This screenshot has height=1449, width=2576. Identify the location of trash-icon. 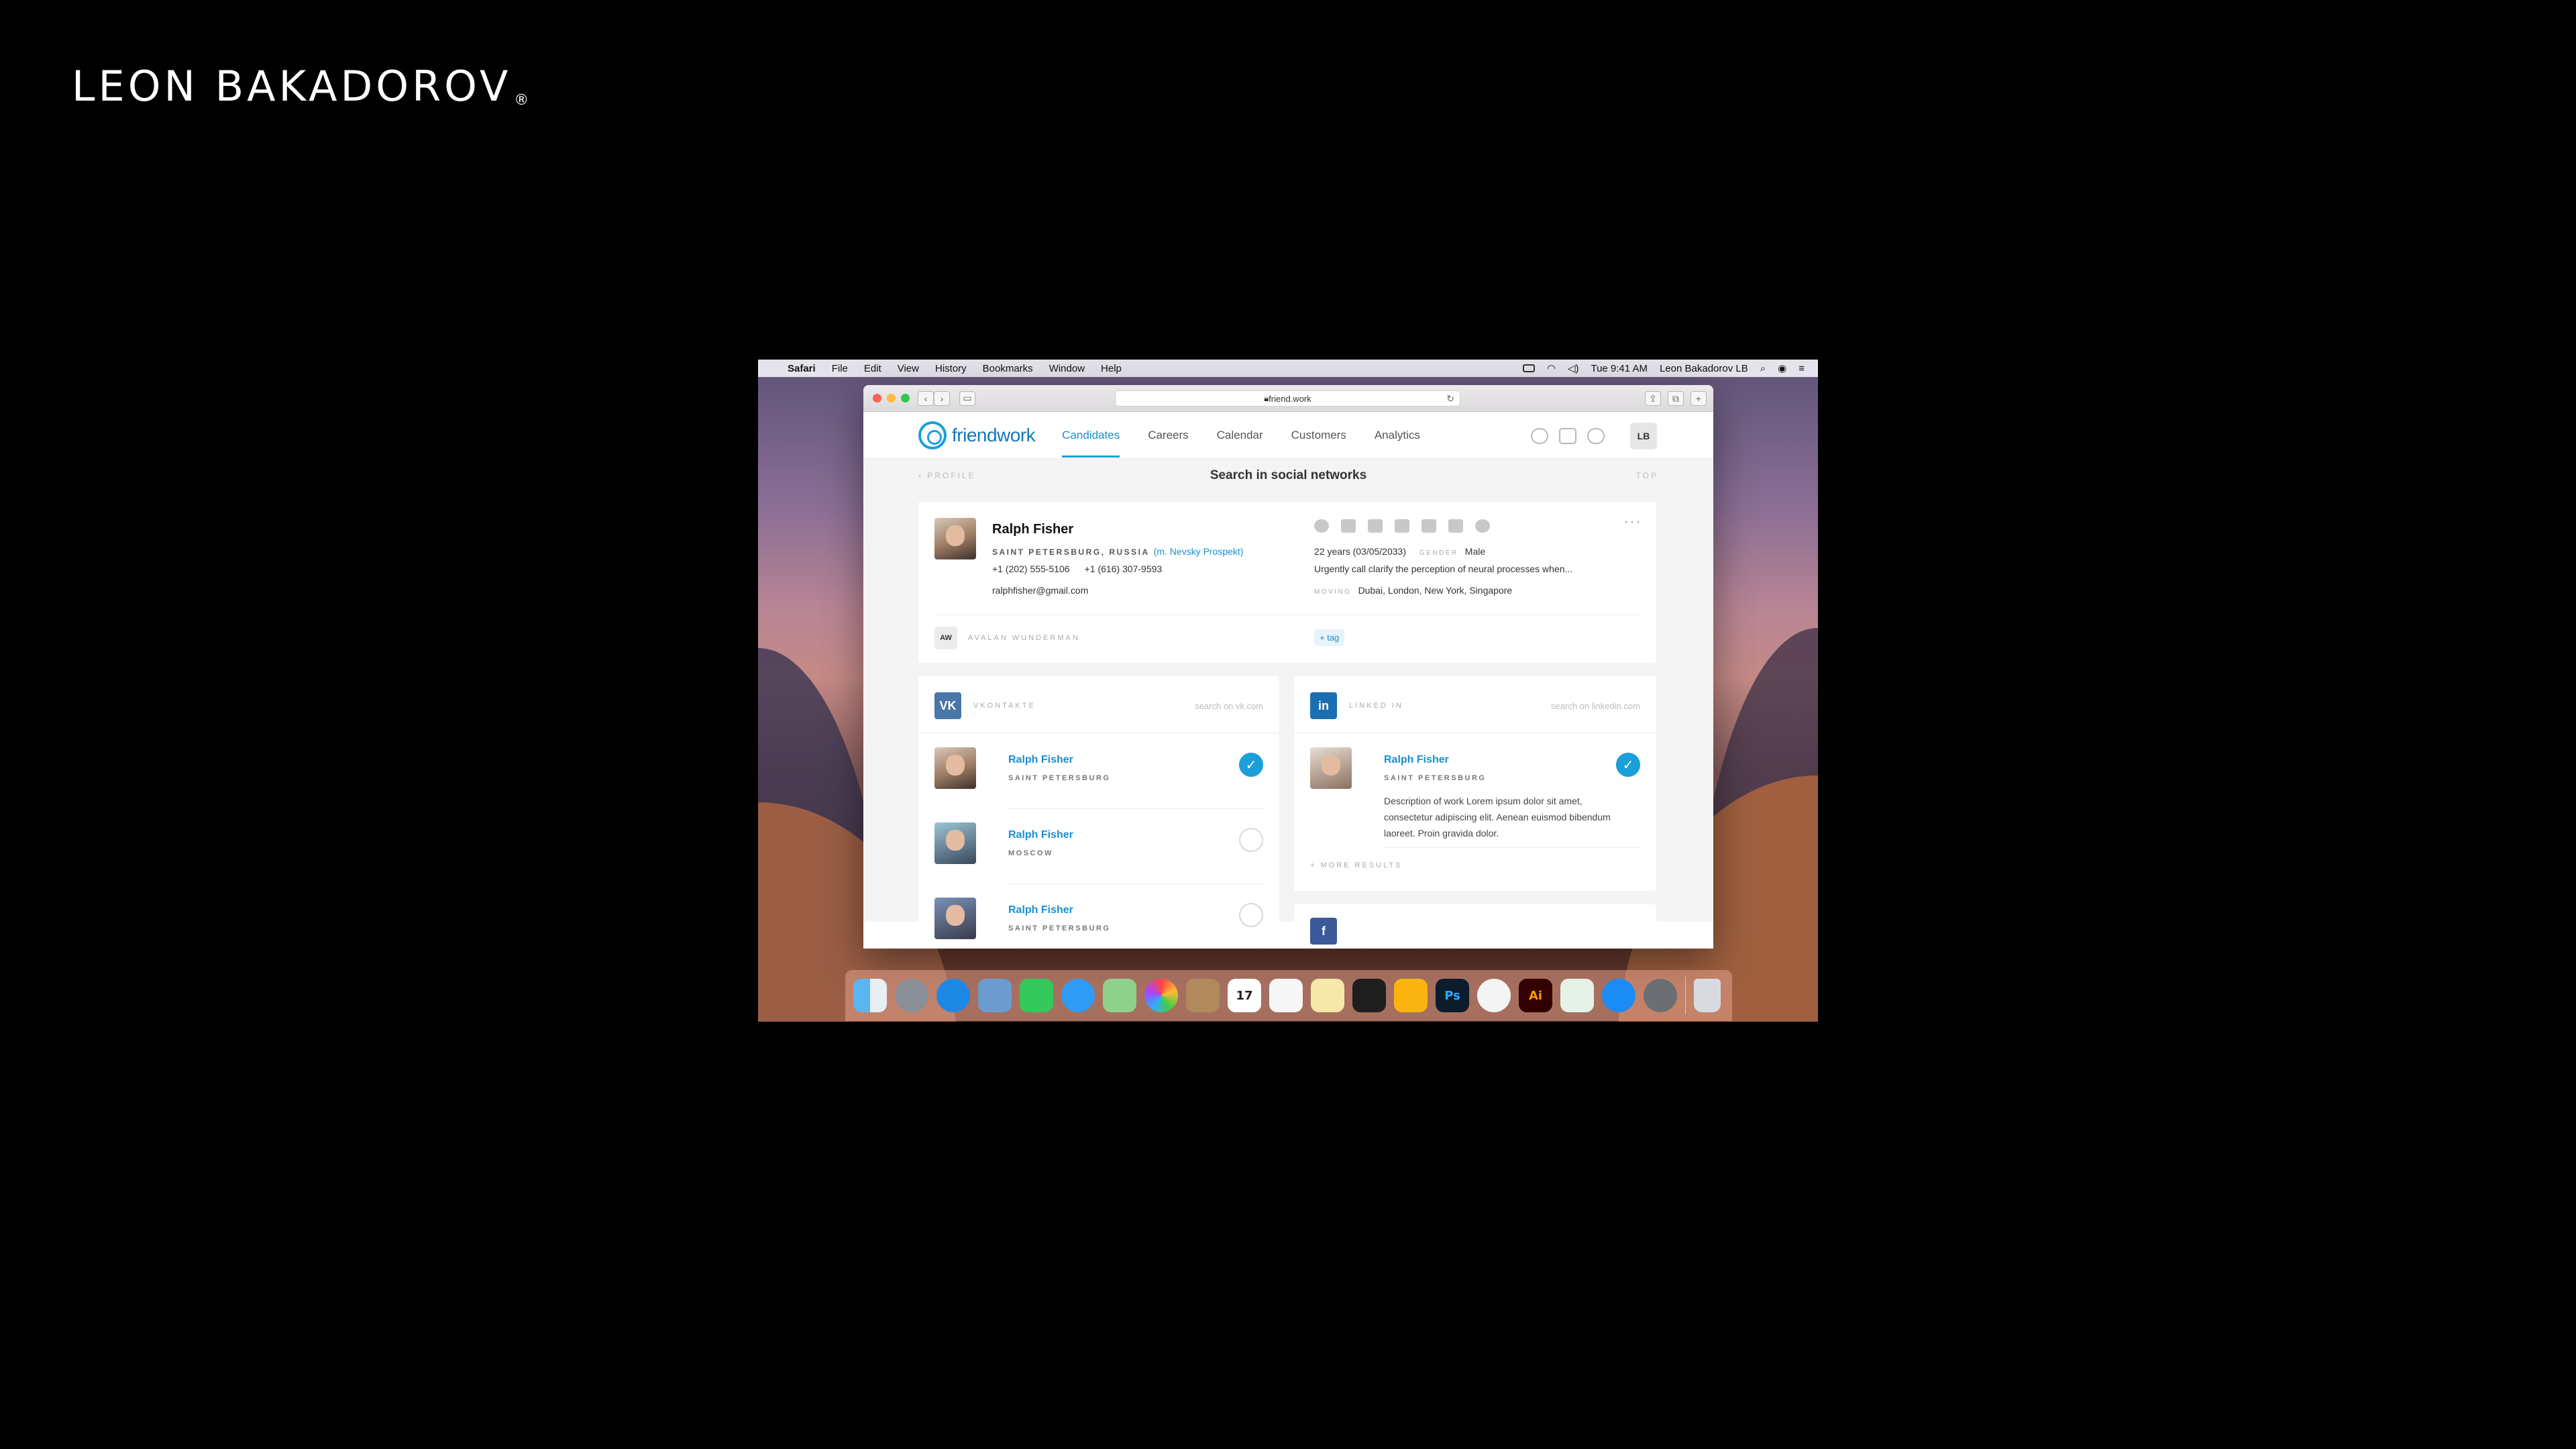
(1707, 995).